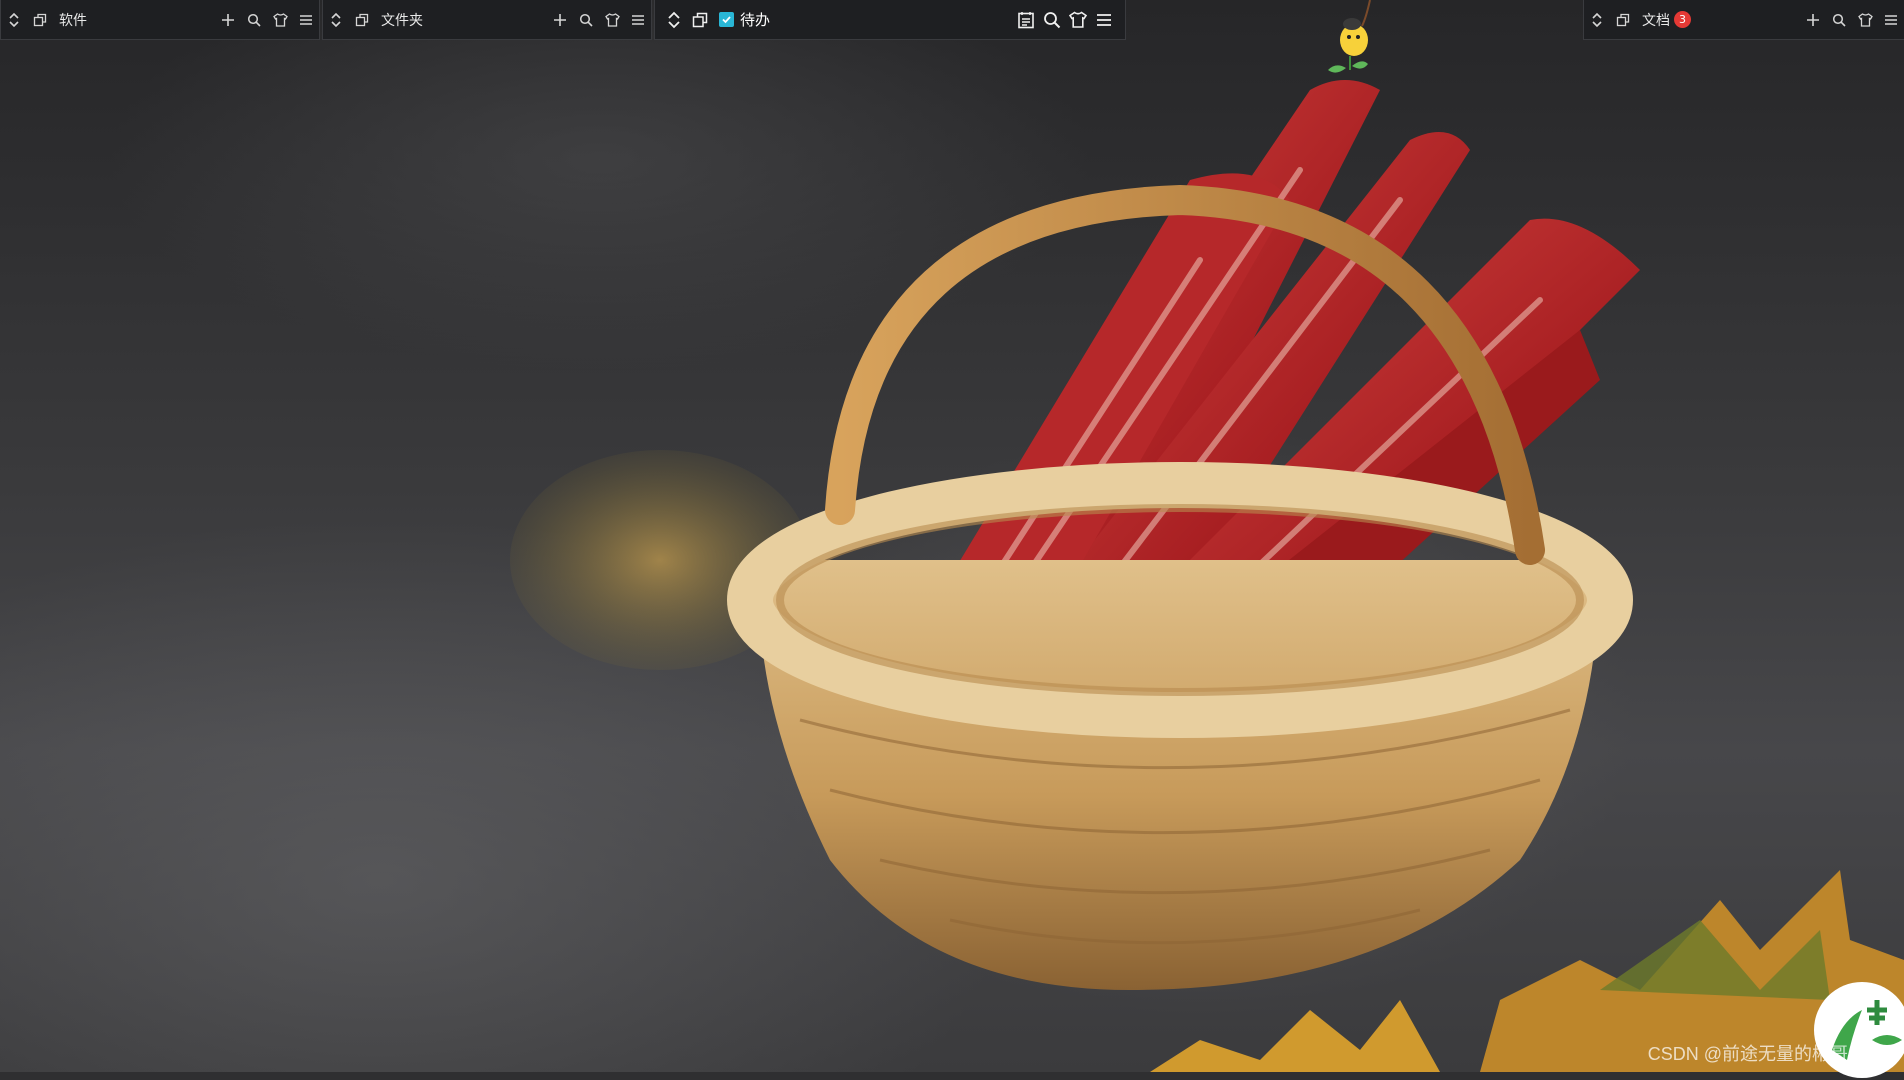 The width and height of the screenshot is (1904, 1080). I want to click on fence-documents: 文档 3, so click(1743, 20).